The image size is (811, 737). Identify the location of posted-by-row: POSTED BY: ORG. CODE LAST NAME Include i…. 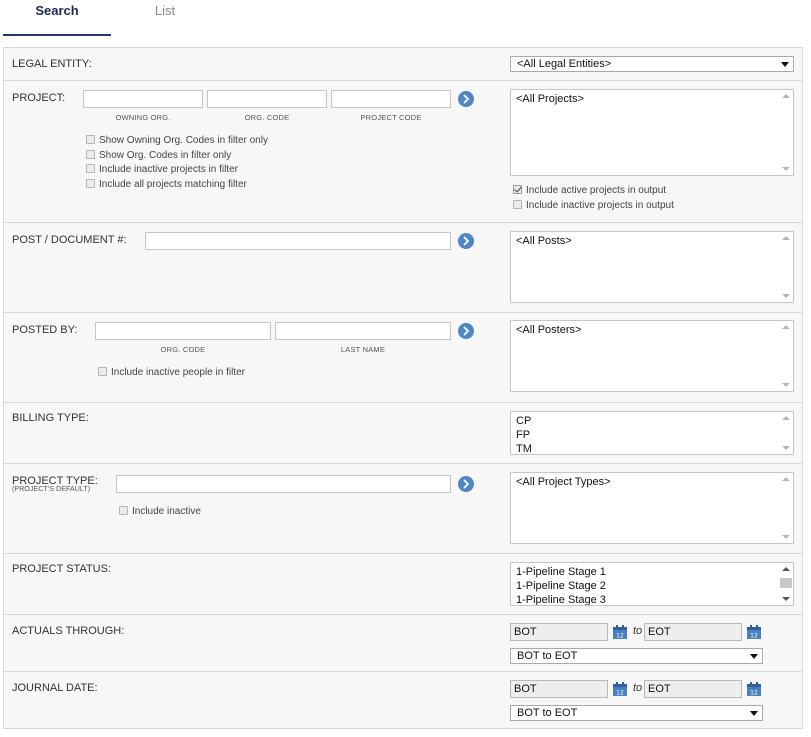
(403, 358).